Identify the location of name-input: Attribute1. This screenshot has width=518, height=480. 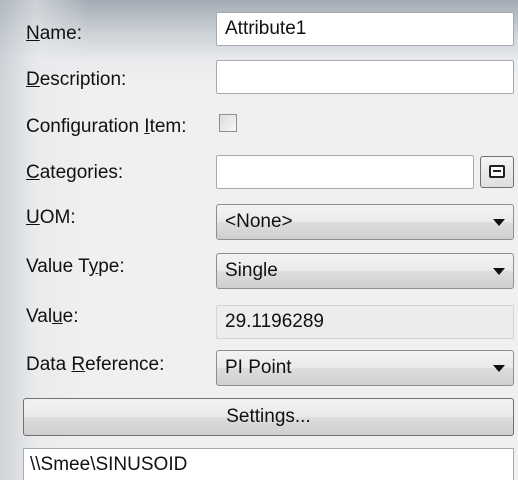
(365, 29).